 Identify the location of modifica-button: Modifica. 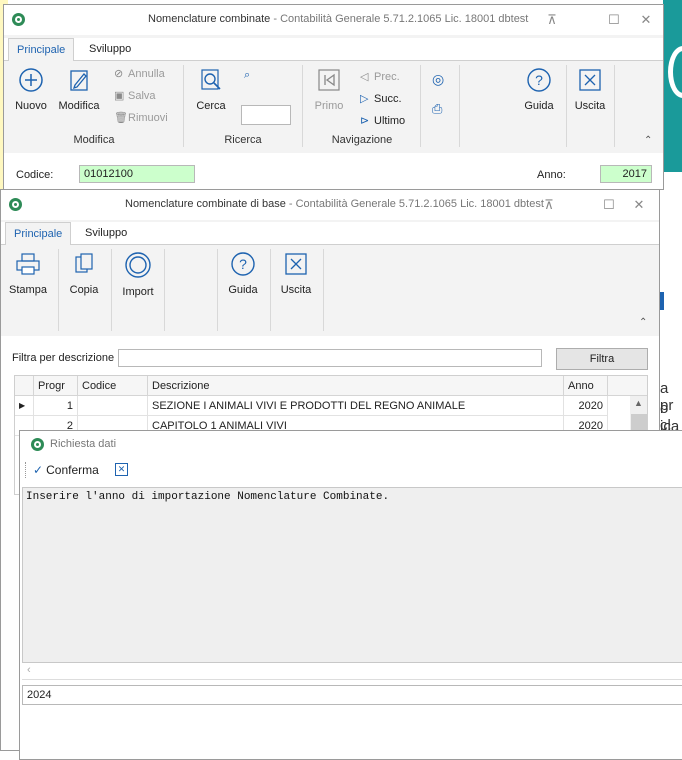
(79, 89).